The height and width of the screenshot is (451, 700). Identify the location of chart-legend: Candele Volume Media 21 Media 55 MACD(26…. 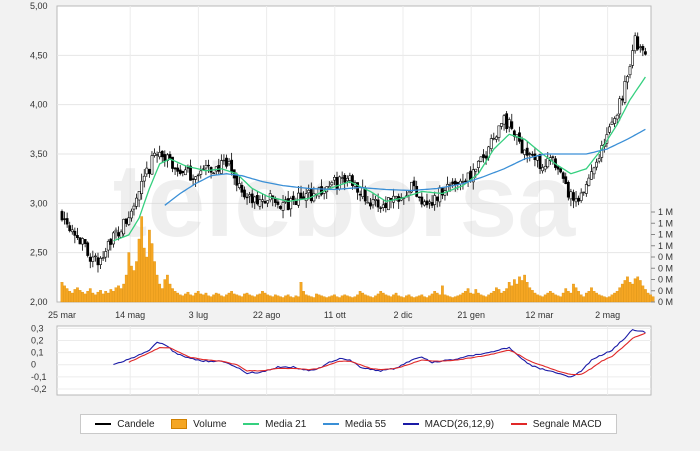
(348, 424).